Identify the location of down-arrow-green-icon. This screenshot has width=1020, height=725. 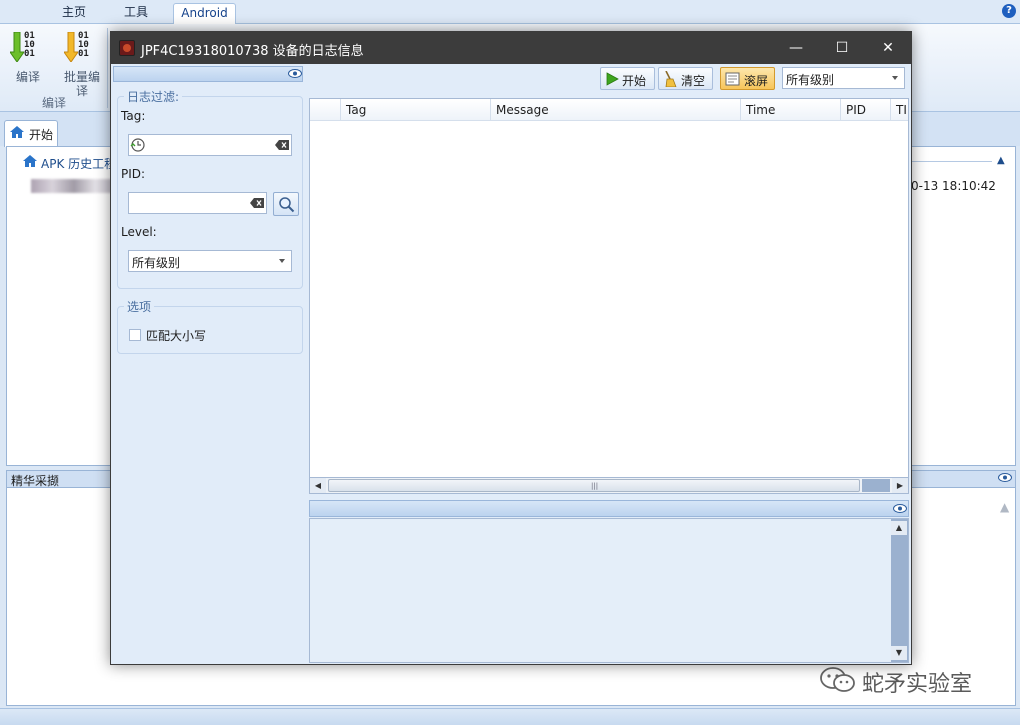
(17, 47).